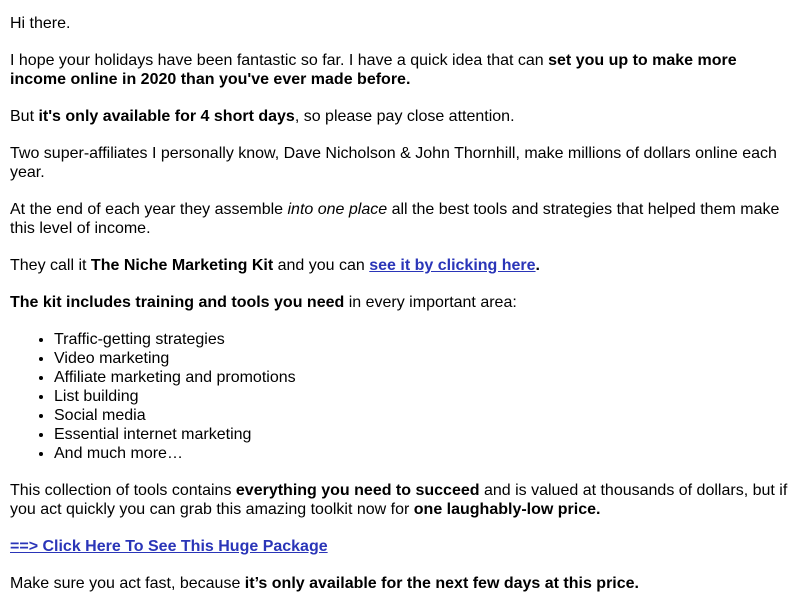  I want to click on kit-name-period: ., so click(537, 265).